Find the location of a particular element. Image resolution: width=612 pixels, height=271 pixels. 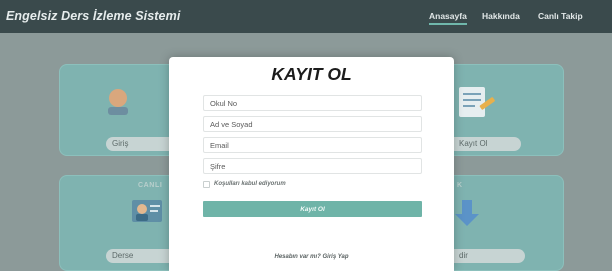

nav-link-anasayfa: Anasayfa is located at coordinates (448, 18).